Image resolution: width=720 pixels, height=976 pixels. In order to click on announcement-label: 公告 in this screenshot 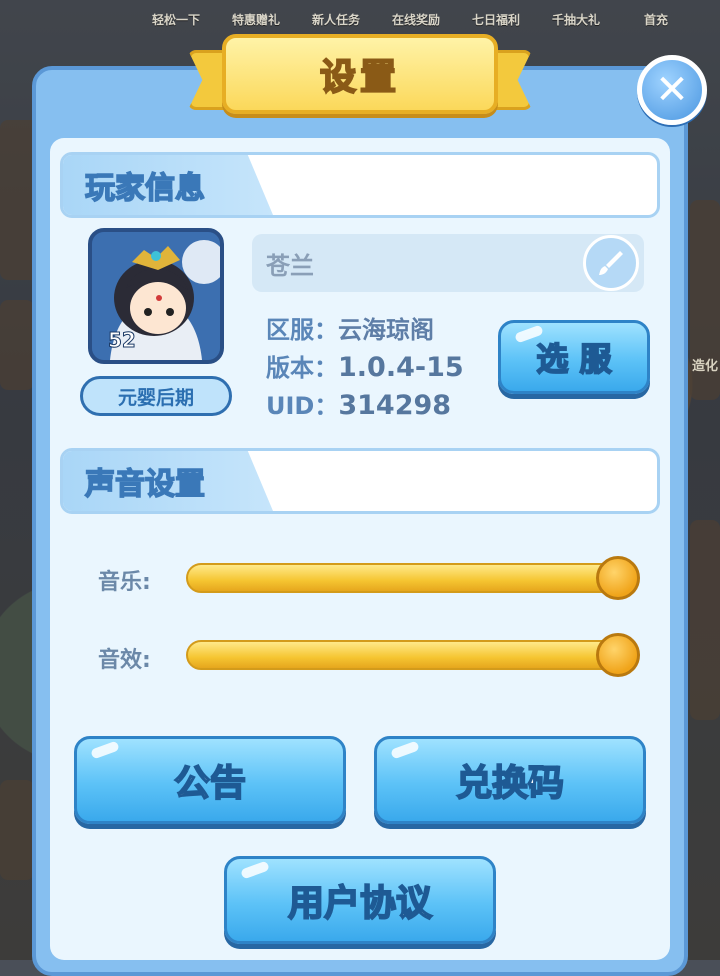, I will do `click(210, 783)`.